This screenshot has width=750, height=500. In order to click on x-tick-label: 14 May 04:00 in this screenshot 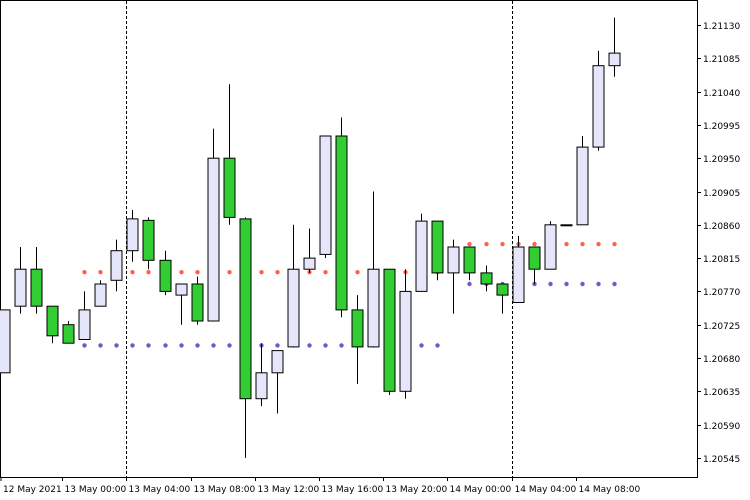, I will do `click(546, 490)`.